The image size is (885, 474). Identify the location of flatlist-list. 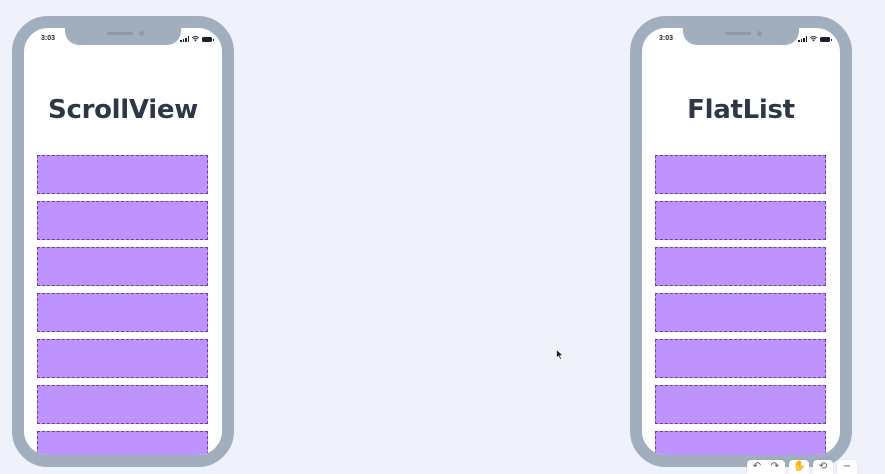
(740, 305).